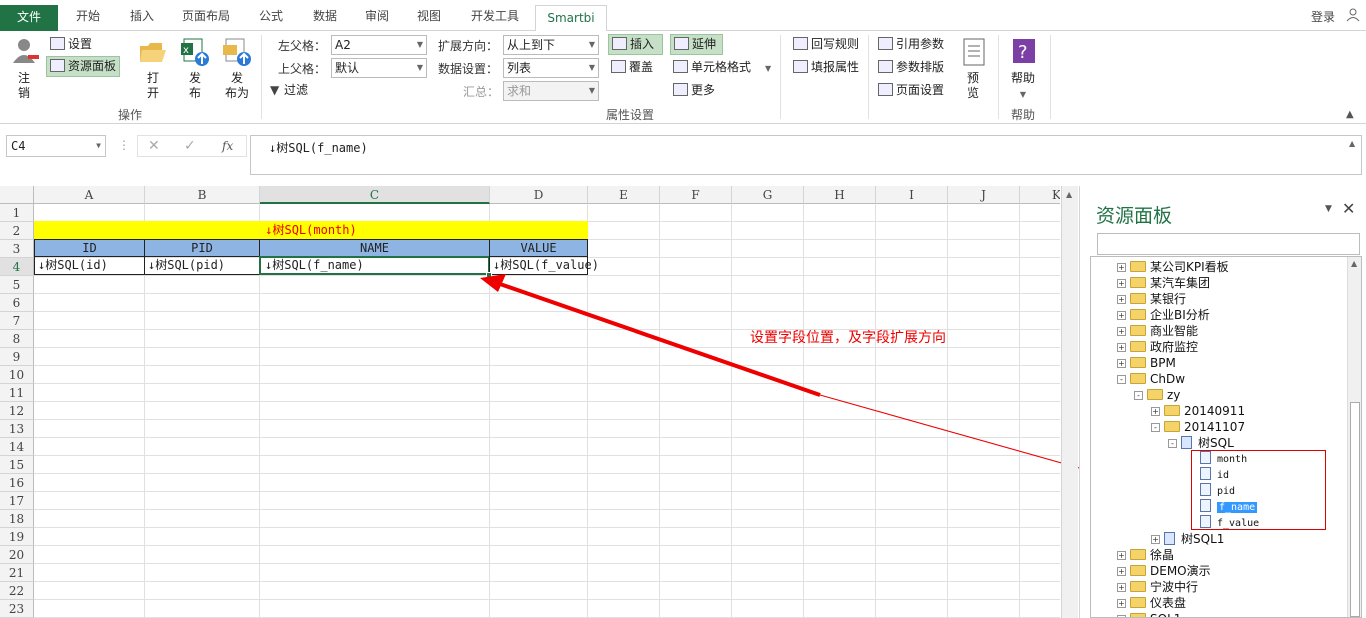  Describe the element at coordinates (374, 265) in the screenshot. I see `data-cell-selected: ↓树SQL(f_name)` at that location.